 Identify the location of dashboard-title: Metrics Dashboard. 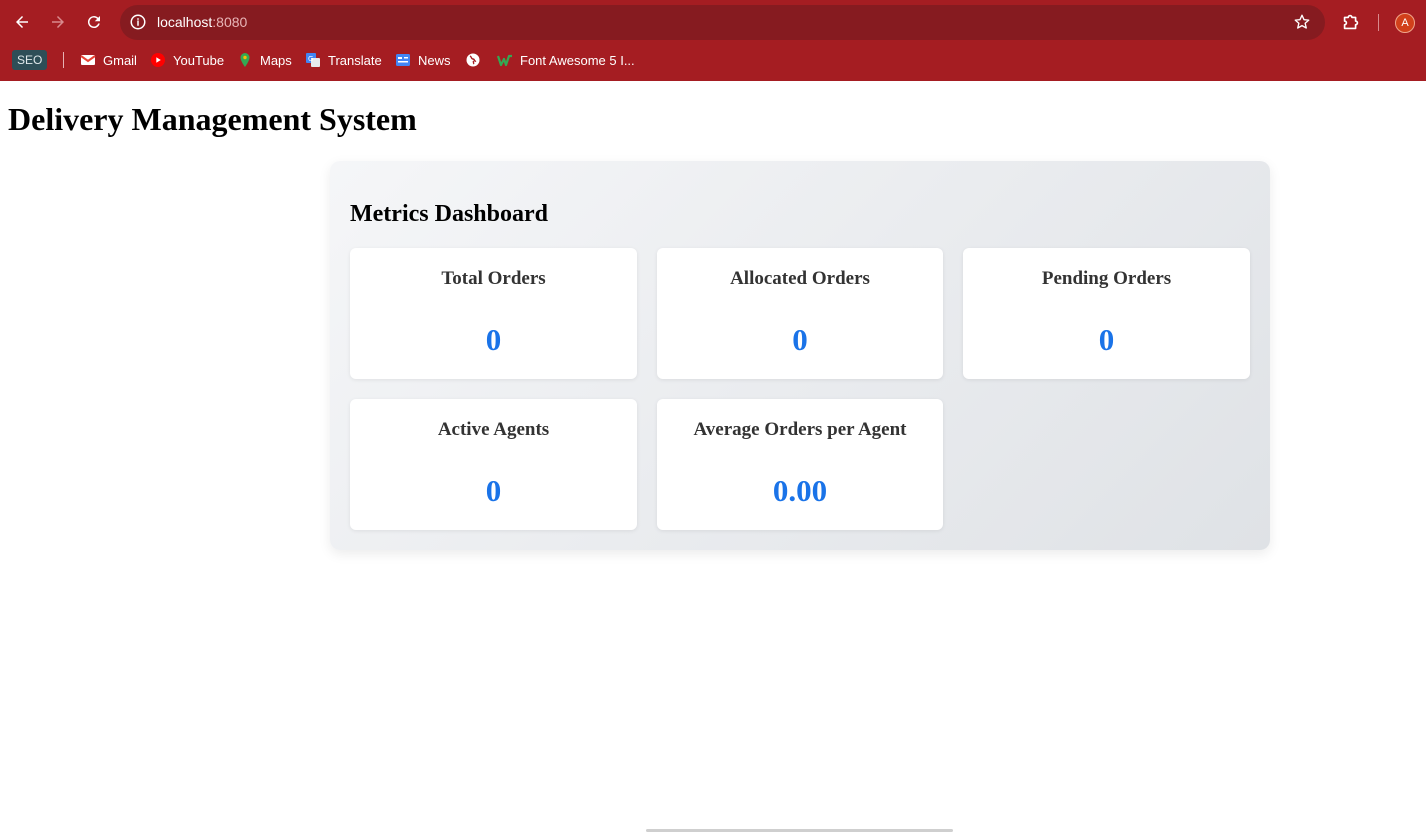
(449, 214).